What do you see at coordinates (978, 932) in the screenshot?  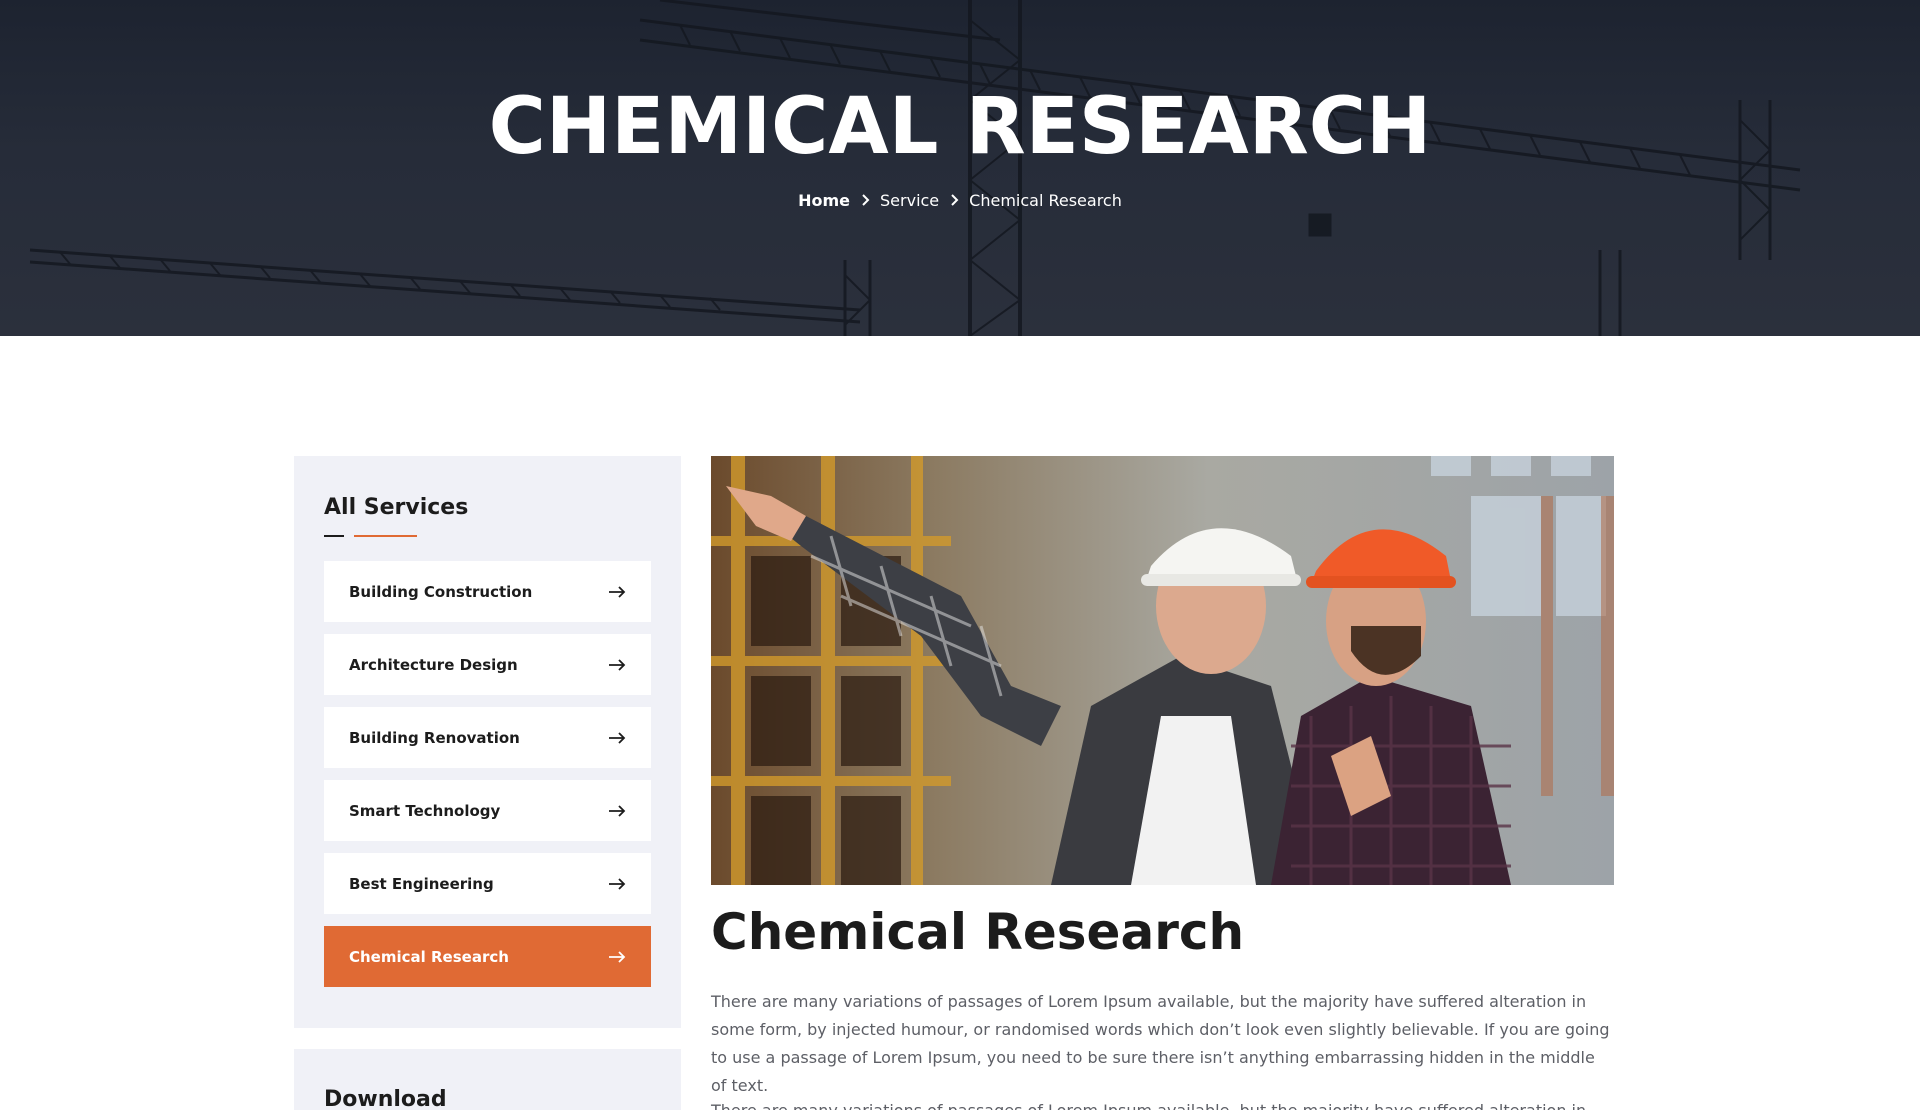 I see `service-heading: Chemical Research` at bounding box center [978, 932].